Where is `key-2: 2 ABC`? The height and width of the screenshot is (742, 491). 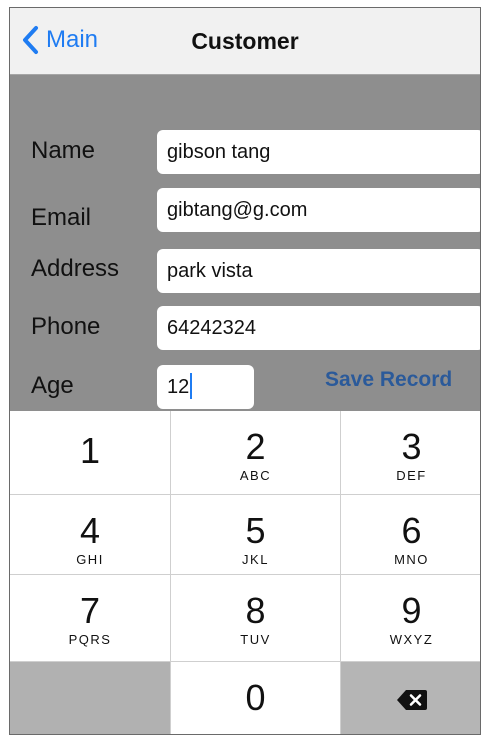
key-2: 2 ABC is located at coordinates (256, 453).